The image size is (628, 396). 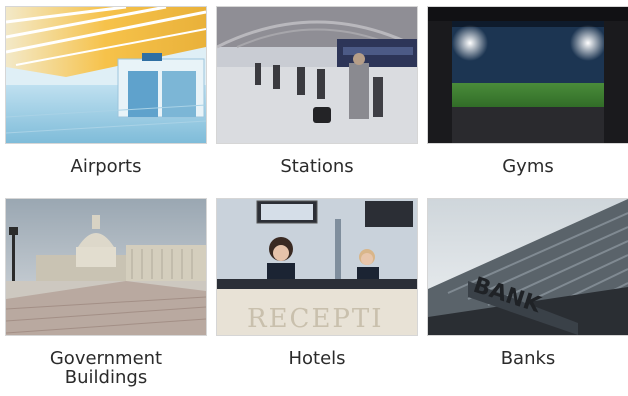 I want to click on hotel-reception-image: RECEPTI, so click(x=317, y=267).